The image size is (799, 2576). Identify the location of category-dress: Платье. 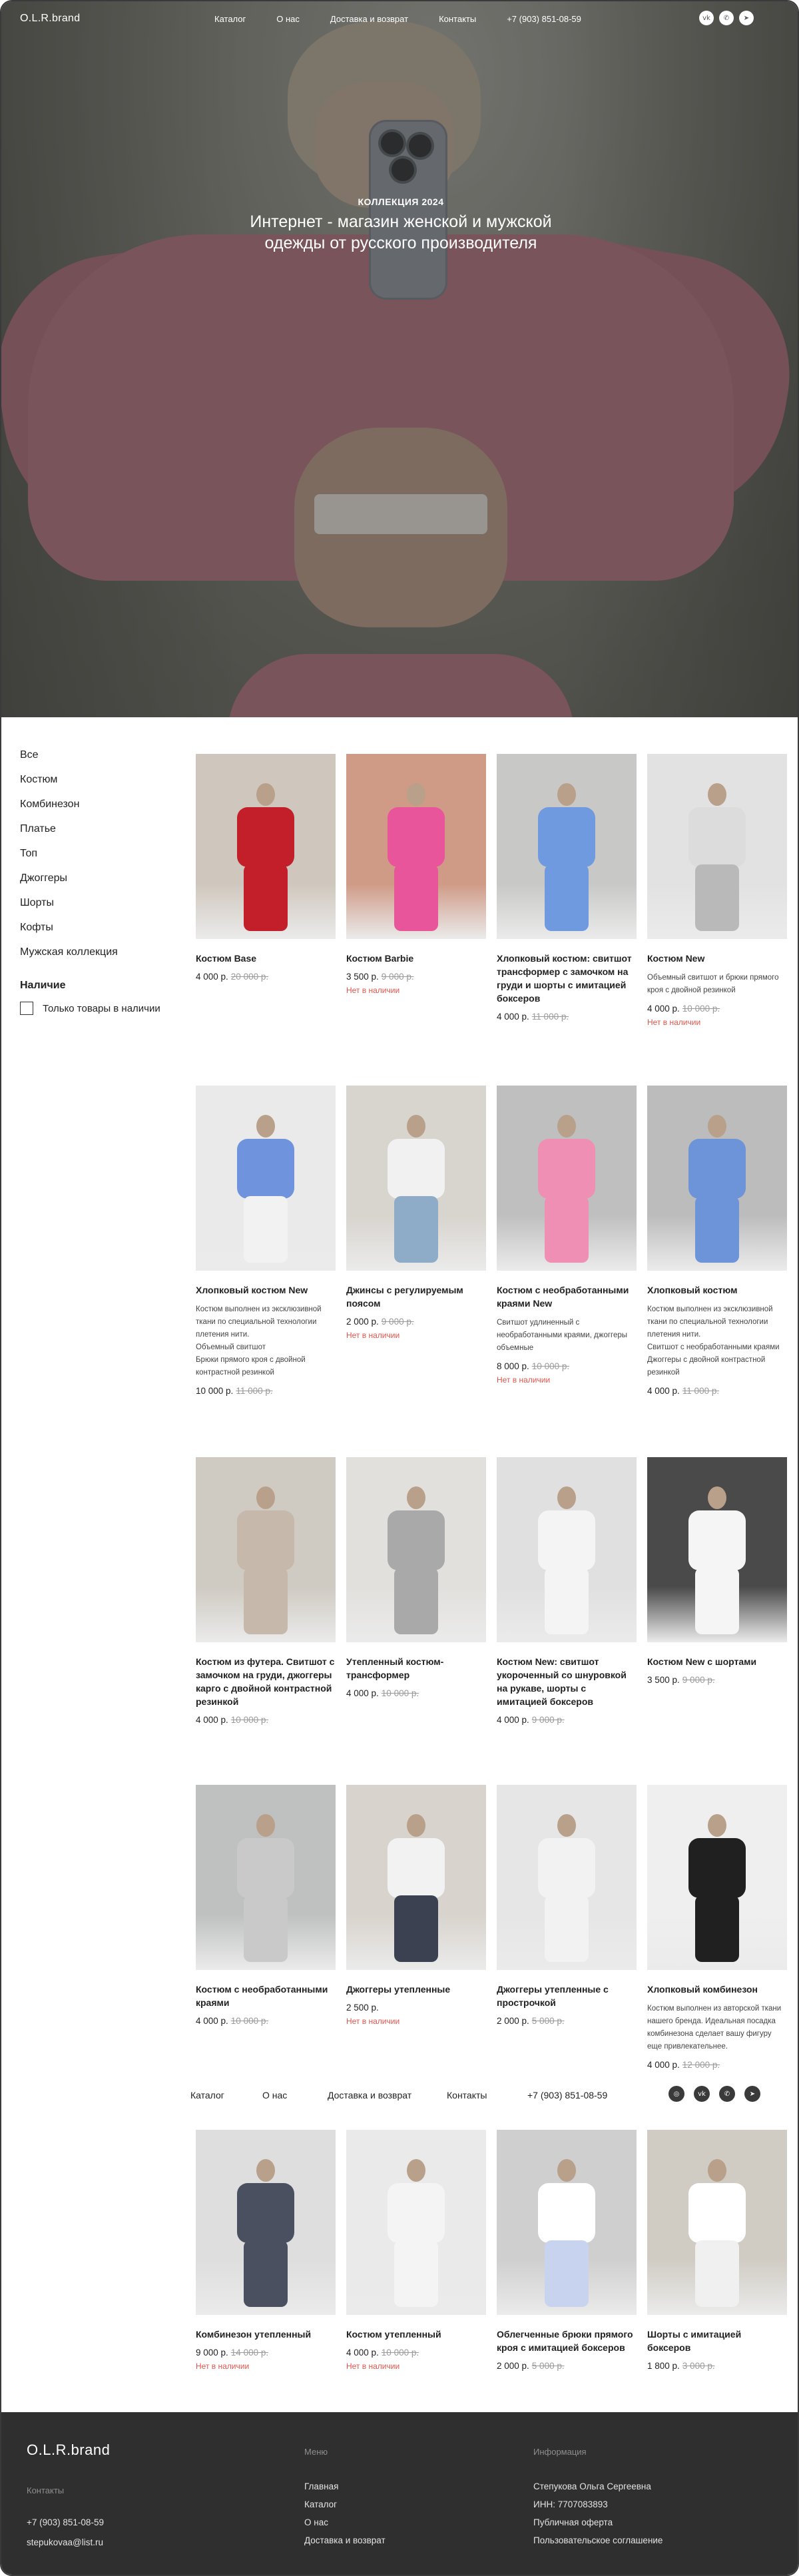
(103, 834).